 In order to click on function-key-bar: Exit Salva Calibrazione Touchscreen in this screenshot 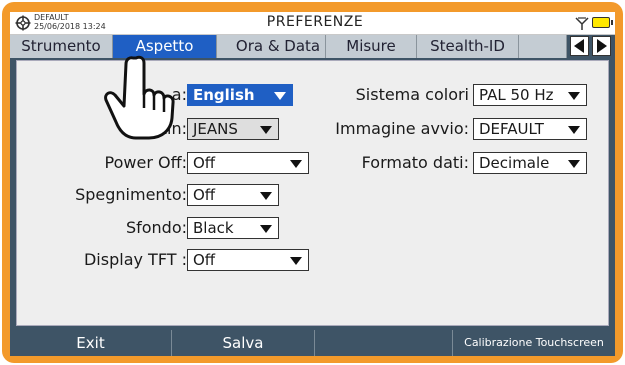, I will do `click(312, 343)`.